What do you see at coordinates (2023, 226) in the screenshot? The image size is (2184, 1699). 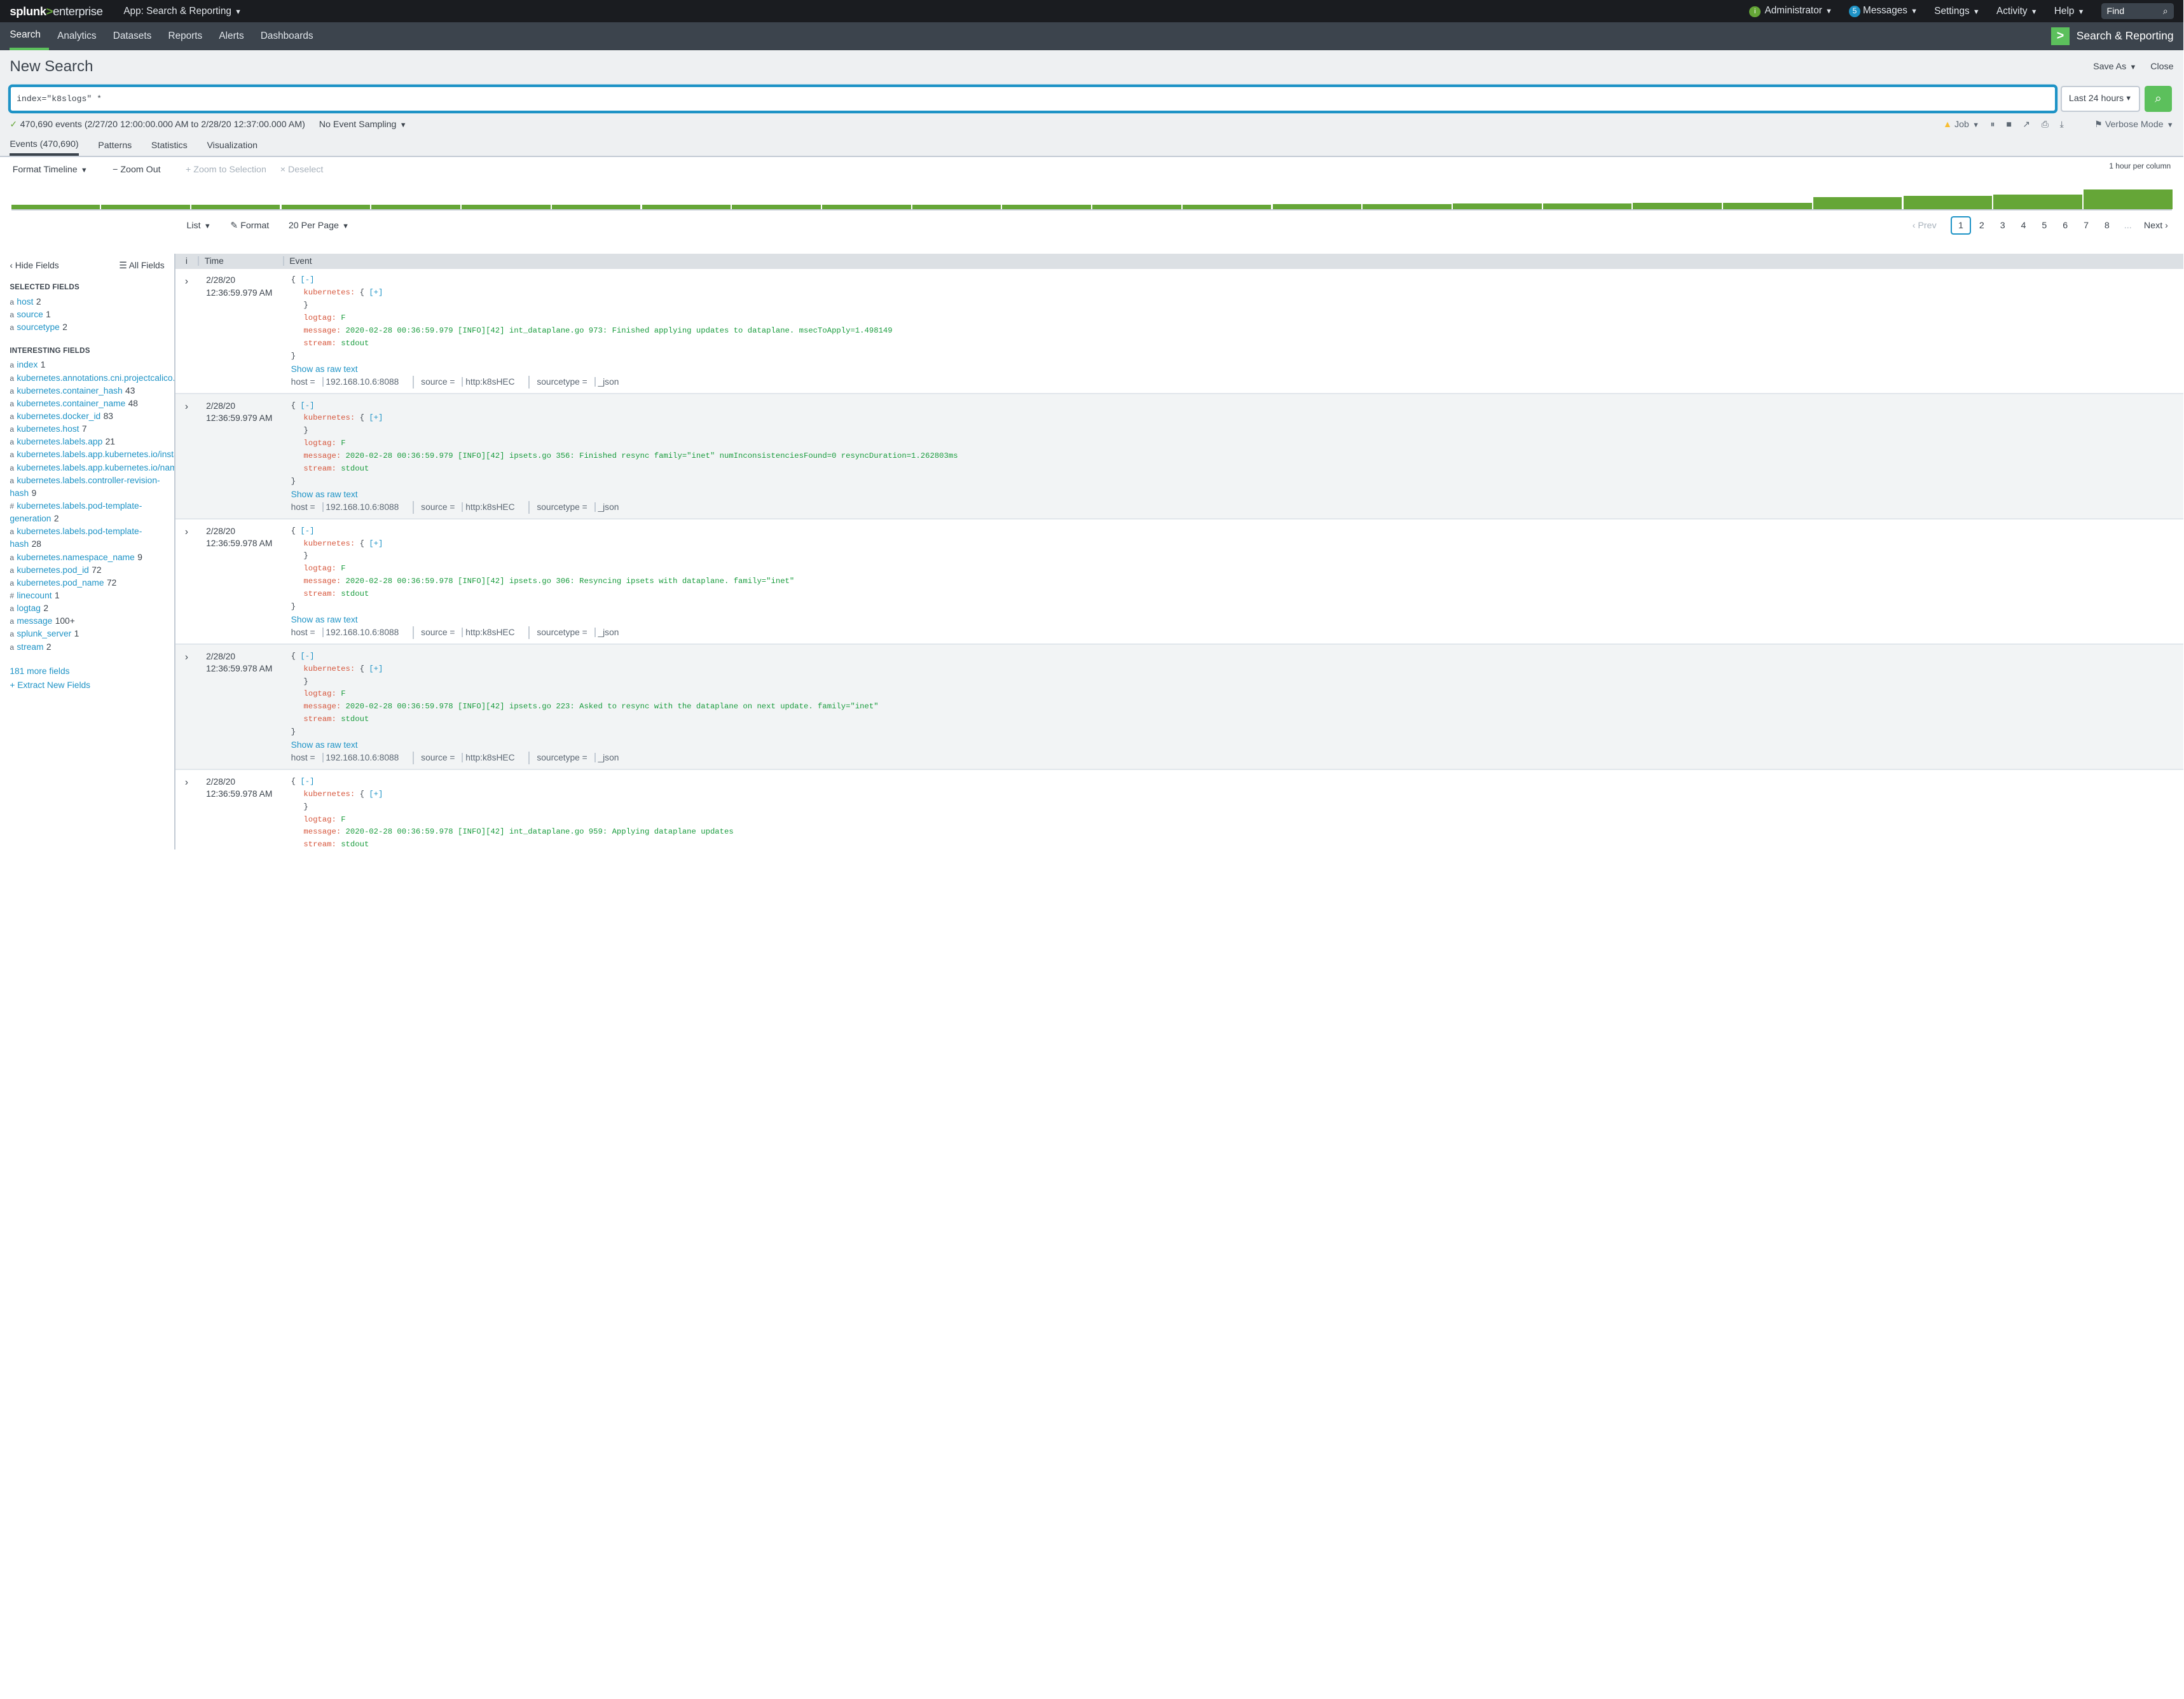 I see `page-4: 4` at bounding box center [2023, 226].